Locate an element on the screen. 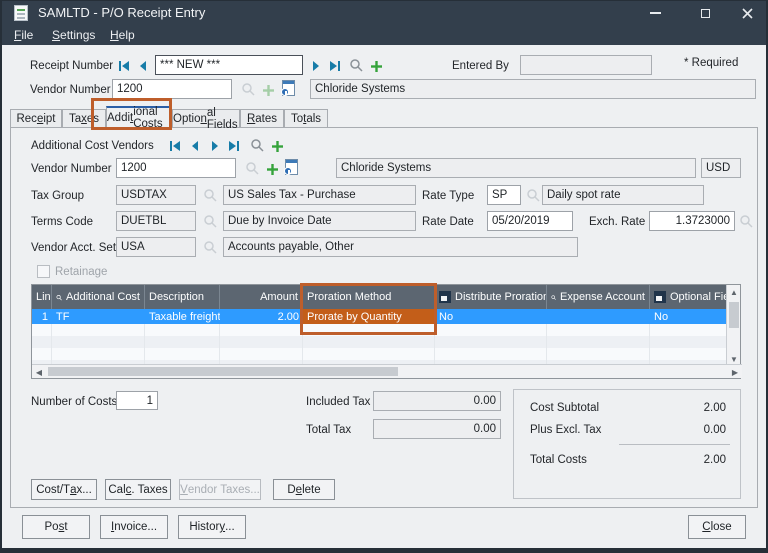 Image resolution: width=768 pixels, height=553 pixels. terms-code-label: Terms Code is located at coordinates (62, 222).